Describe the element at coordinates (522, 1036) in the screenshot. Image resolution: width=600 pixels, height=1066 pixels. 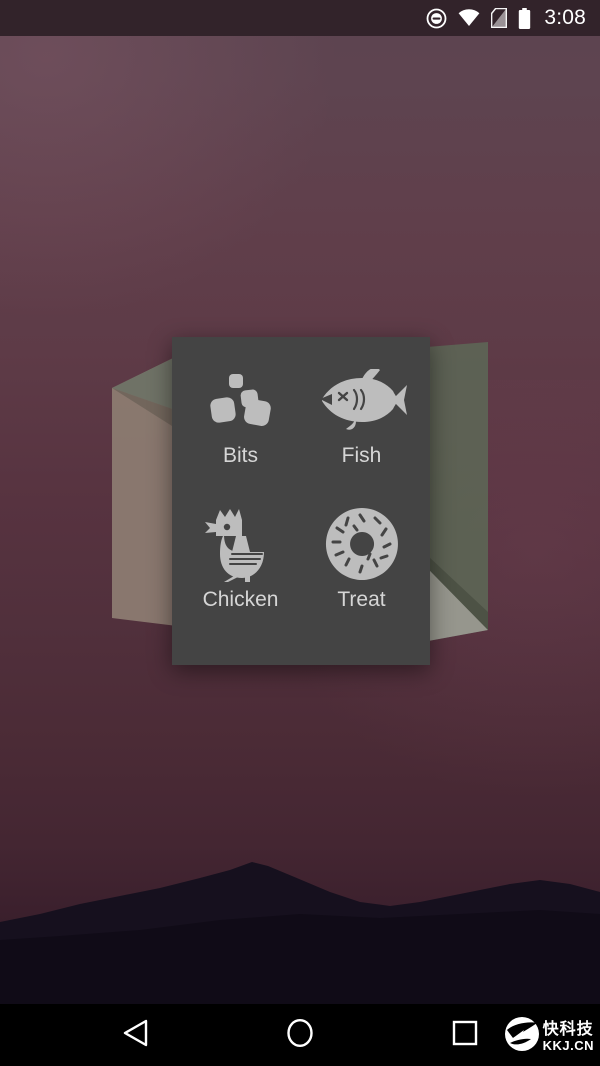
I see `kkj-logo-icon` at that location.